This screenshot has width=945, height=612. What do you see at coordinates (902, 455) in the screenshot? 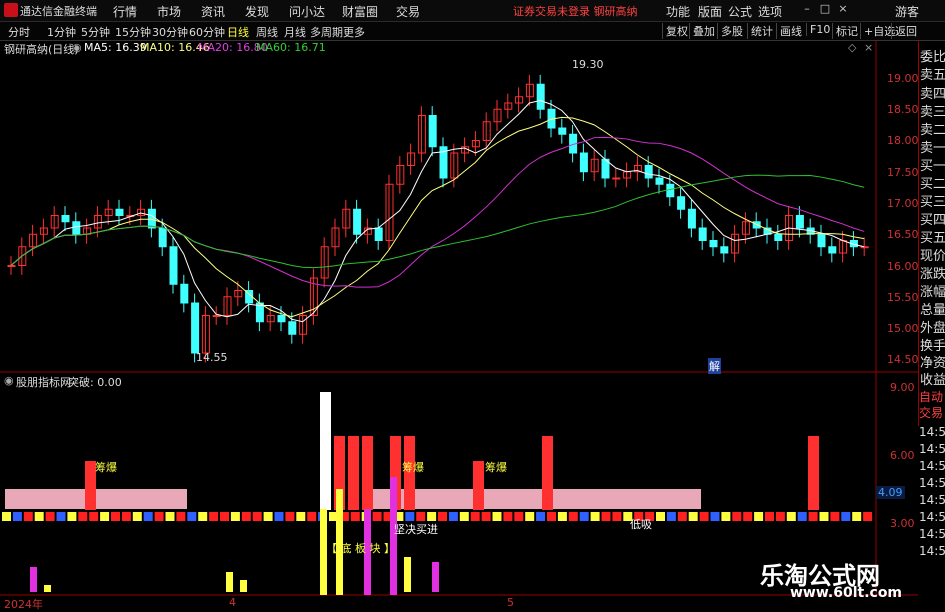
I see `sub-tick: 6.00` at bounding box center [902, 455].